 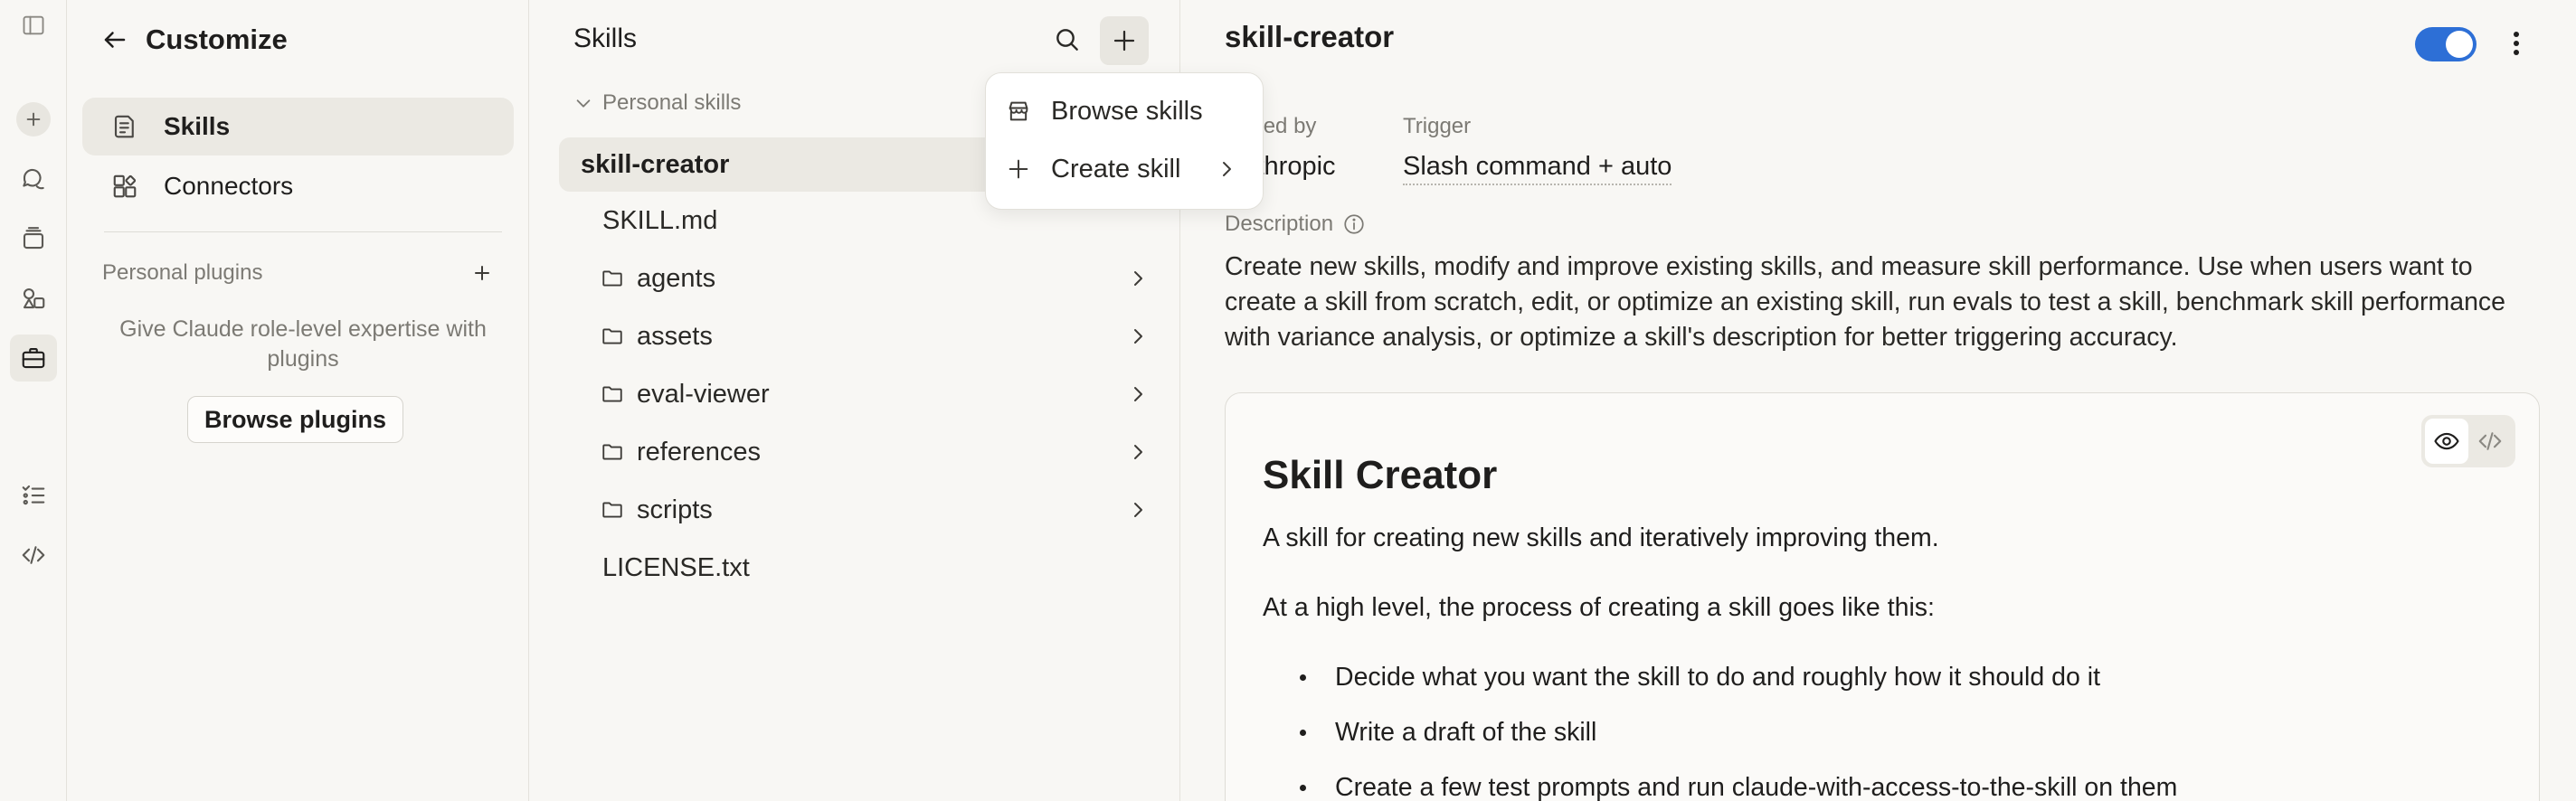 I want to click on folder-name: eval-viewer, so click(x=703, y=394).